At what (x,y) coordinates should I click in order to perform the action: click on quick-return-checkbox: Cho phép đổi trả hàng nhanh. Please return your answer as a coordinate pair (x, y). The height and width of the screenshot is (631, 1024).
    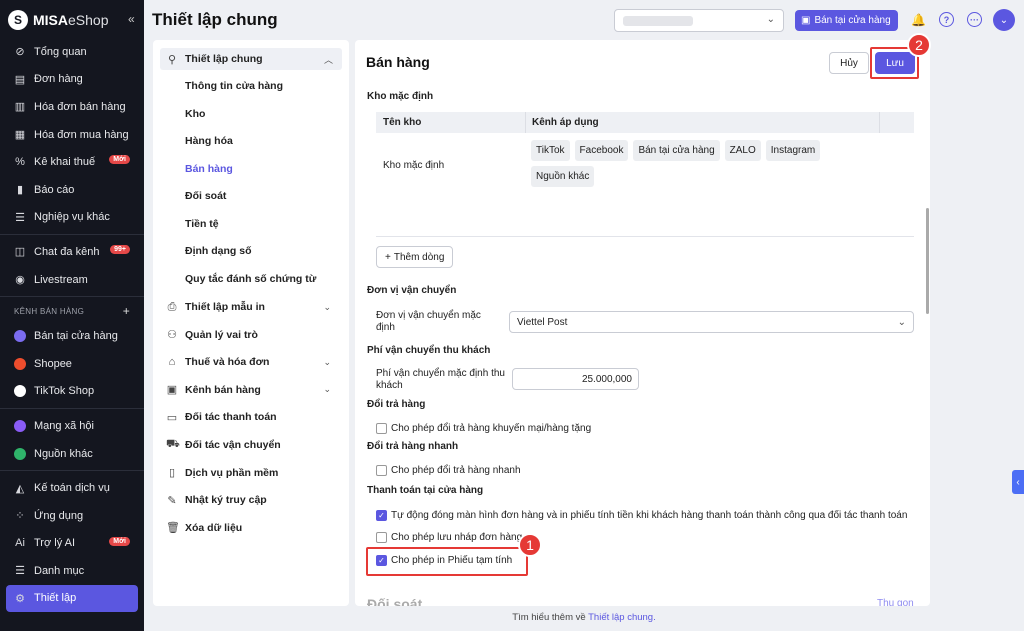
    Looking at the image, I should click on (448, 470).